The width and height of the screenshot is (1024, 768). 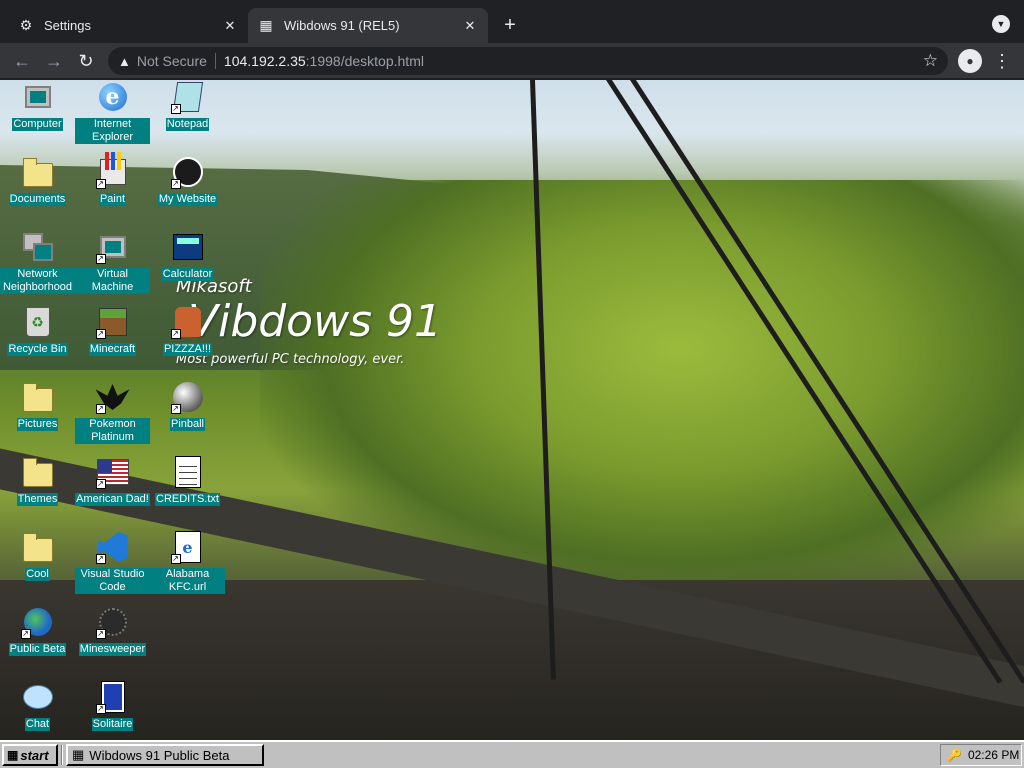 I want to click on tab-label: Settings, so click(x=67, y=25).